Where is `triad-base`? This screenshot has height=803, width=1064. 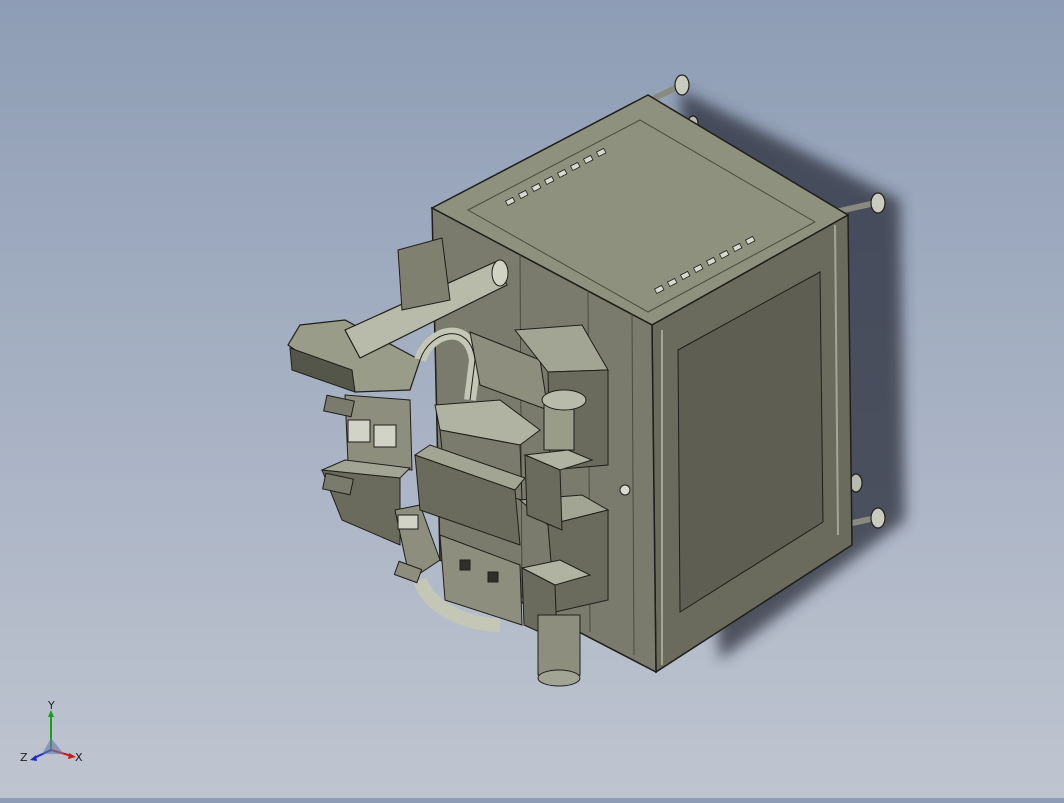
triad-base is located at coordinates (53, 746).